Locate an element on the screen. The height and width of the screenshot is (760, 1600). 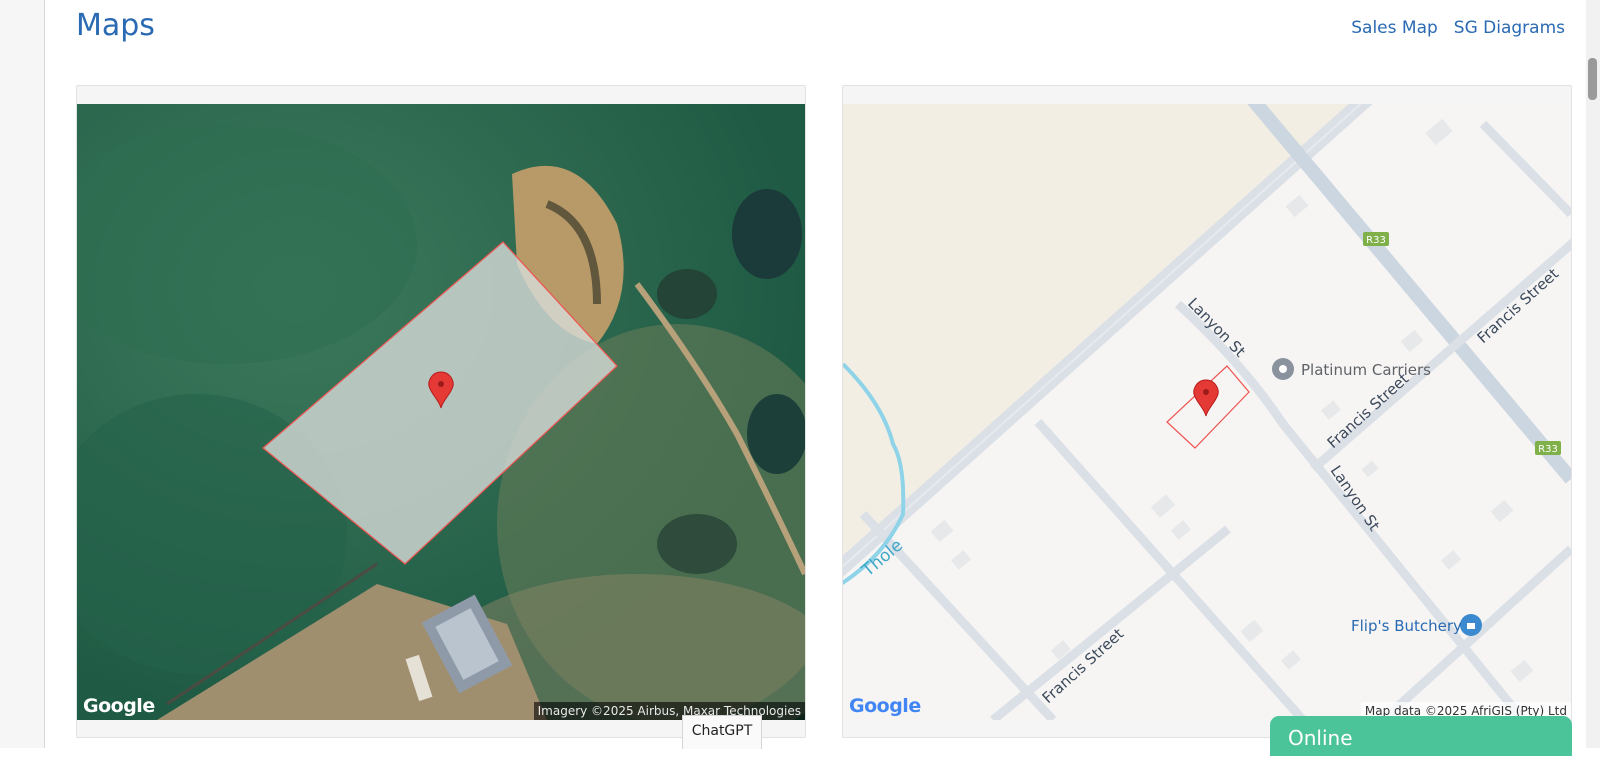
r33-shield: R33 is located at coordinates (1376, 239).